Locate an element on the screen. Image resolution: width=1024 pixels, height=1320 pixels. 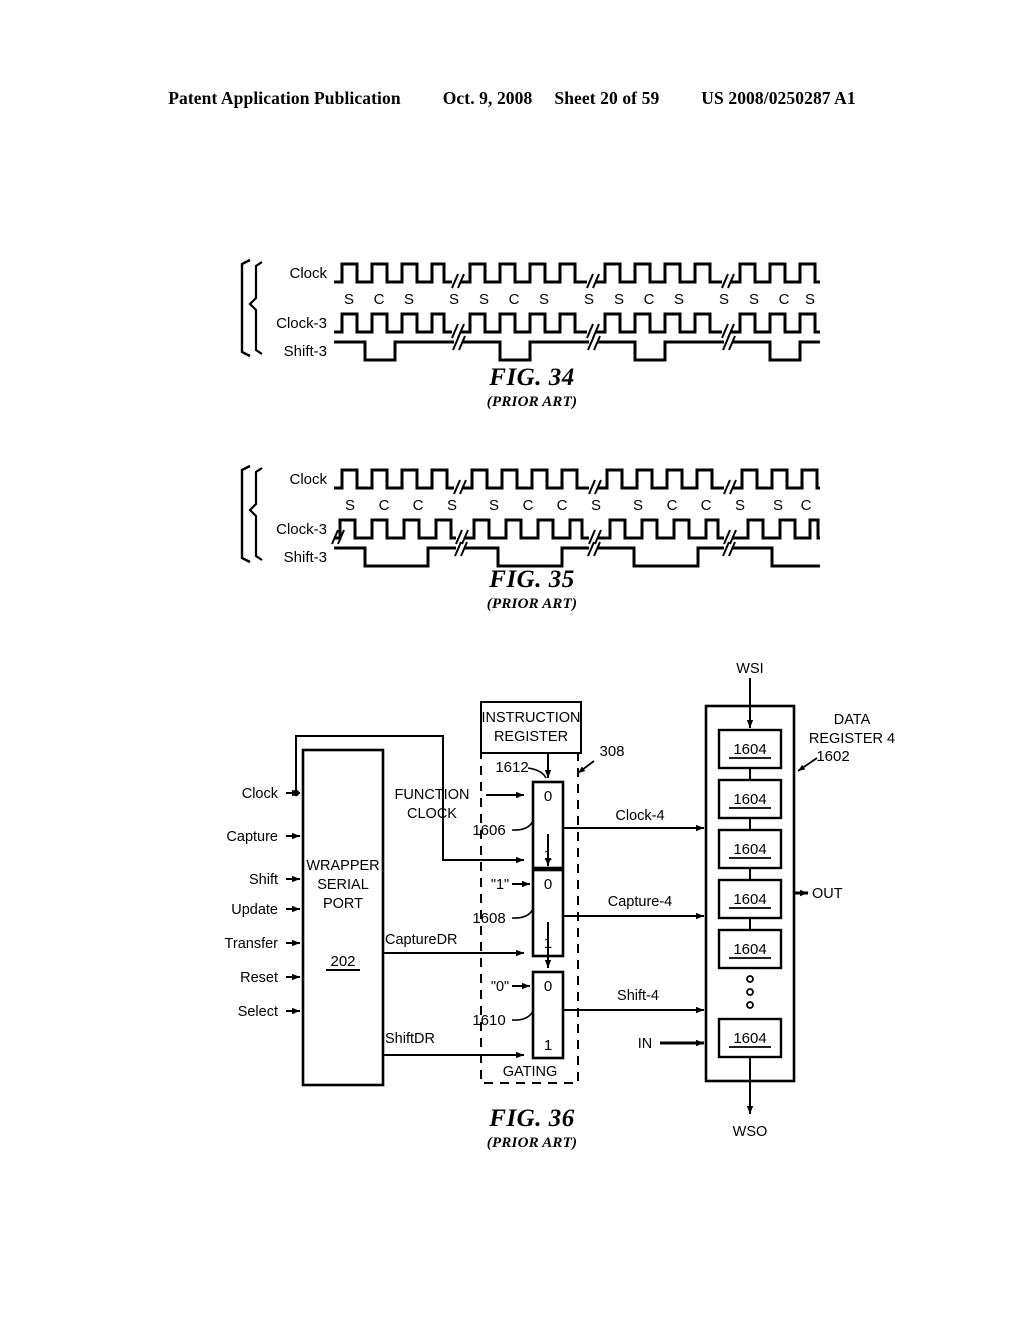
dr-cell-4: 1604 is located at coordinates (750, 949).